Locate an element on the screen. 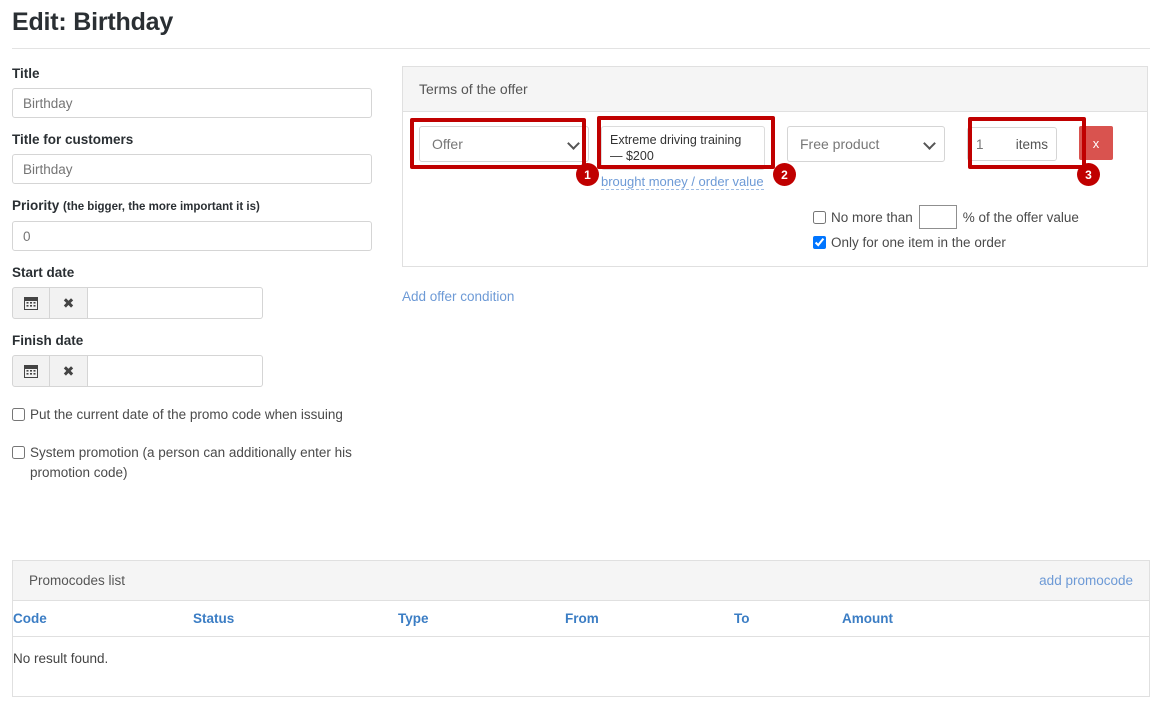 The width and height of the screenshot is (1162, 707). condition-type-cell: Offer is located at coordinates (510, 144).